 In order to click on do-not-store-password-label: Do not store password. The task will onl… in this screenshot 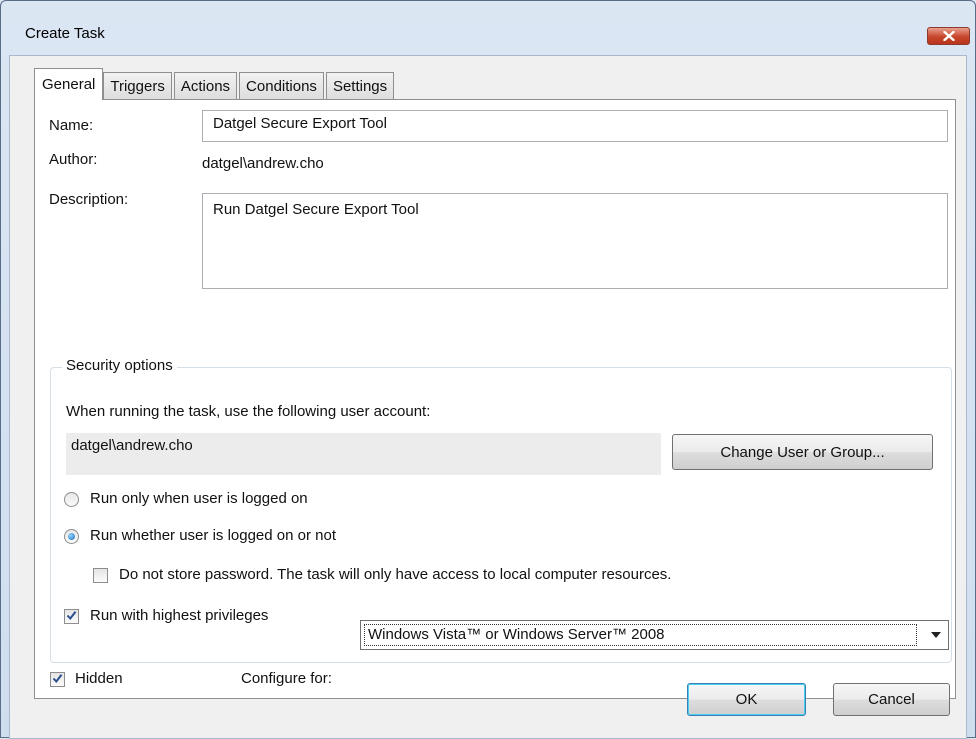, I will do `click(395, 574)`.